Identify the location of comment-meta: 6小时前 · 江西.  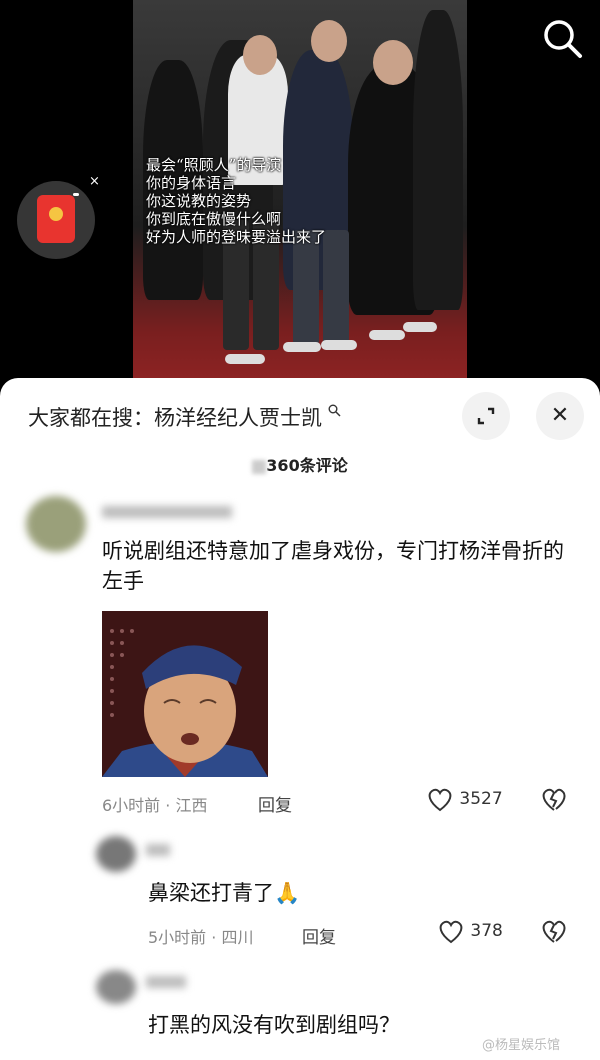
(155, 805).